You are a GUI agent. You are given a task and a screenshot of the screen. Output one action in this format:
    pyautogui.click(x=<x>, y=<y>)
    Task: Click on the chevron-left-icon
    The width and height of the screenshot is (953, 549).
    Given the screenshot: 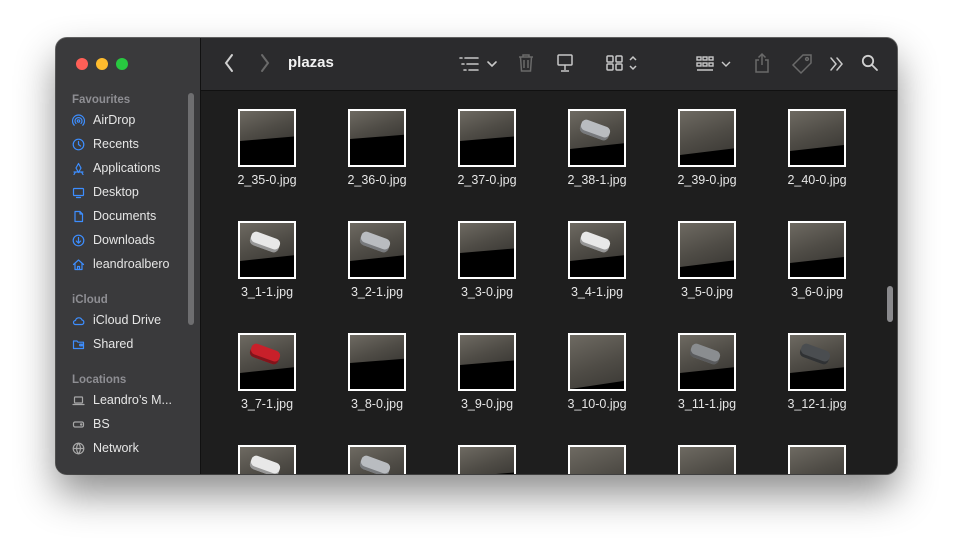 What is the action you would take?
    pyautogui.click(x=228, y=63)
    